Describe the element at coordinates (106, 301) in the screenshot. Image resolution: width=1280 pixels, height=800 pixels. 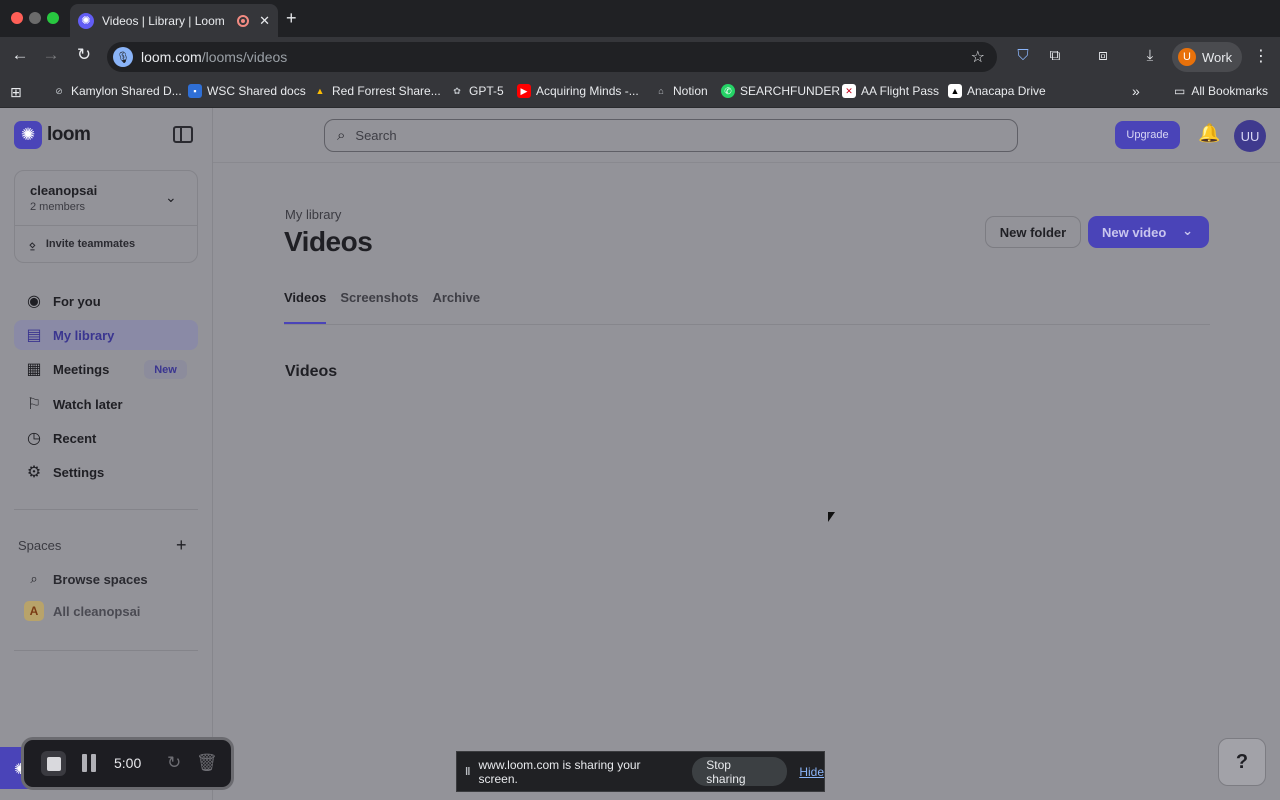
I see `sidebar-item-for-you: ◉ For you` at that location.